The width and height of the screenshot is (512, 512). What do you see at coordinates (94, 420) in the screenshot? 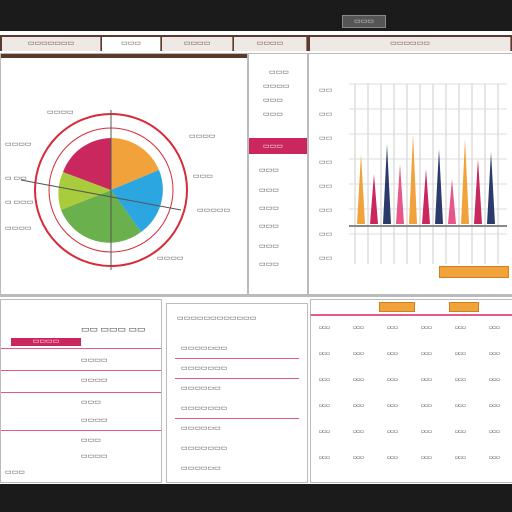
I see `bl-row-4: ▭▭▭▭` at bounding box center [94, 420].